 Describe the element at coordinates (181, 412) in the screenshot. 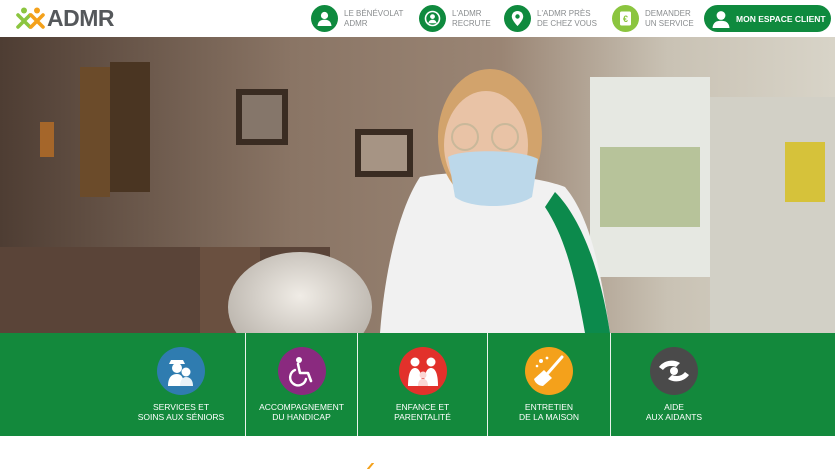

I see `service-seniors-label: SERVICES ET SOINS AUX SÉNIORS` at that location.